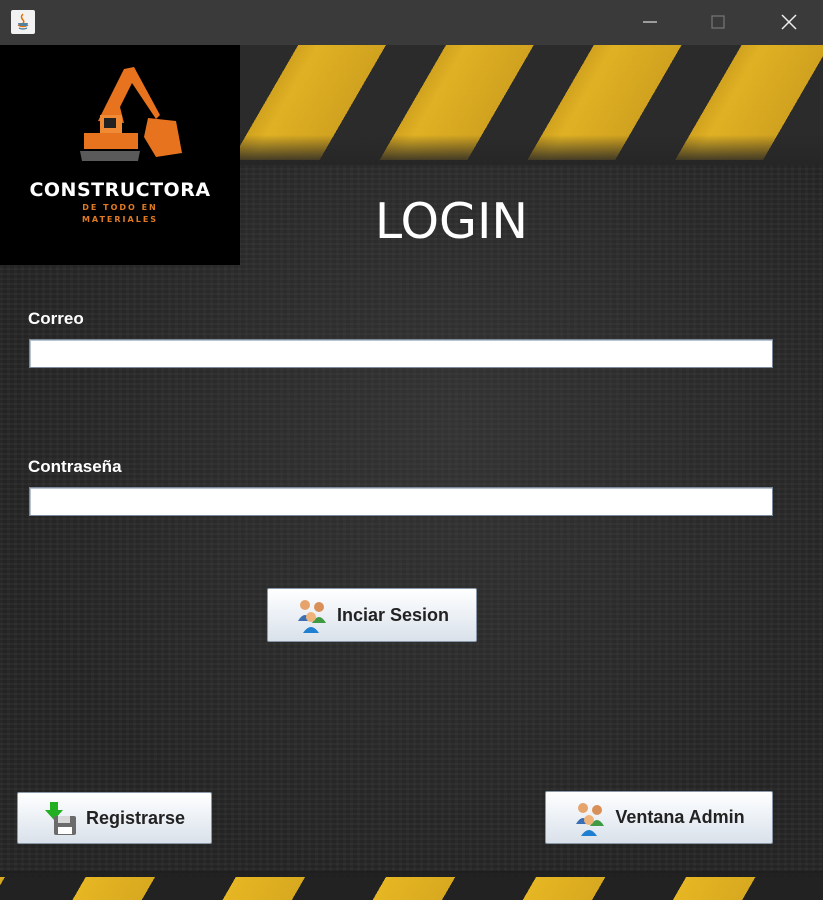  I want to click on email-field, so click(401, 353).